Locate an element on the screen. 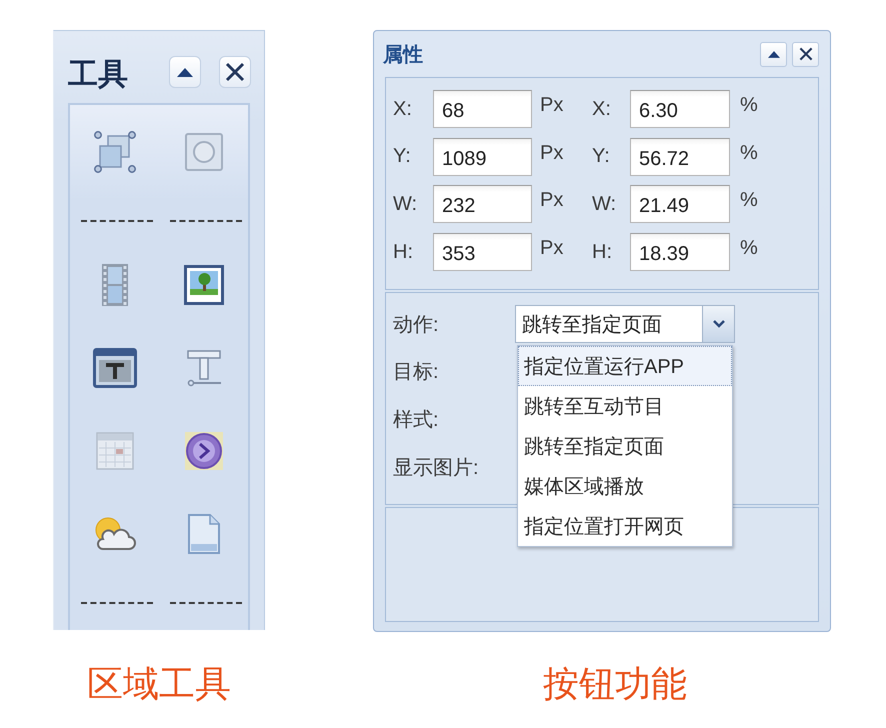 Image resolution: width=886 pixels, height=728 pixels. image-tool-button is located at coordinates (204, 284).